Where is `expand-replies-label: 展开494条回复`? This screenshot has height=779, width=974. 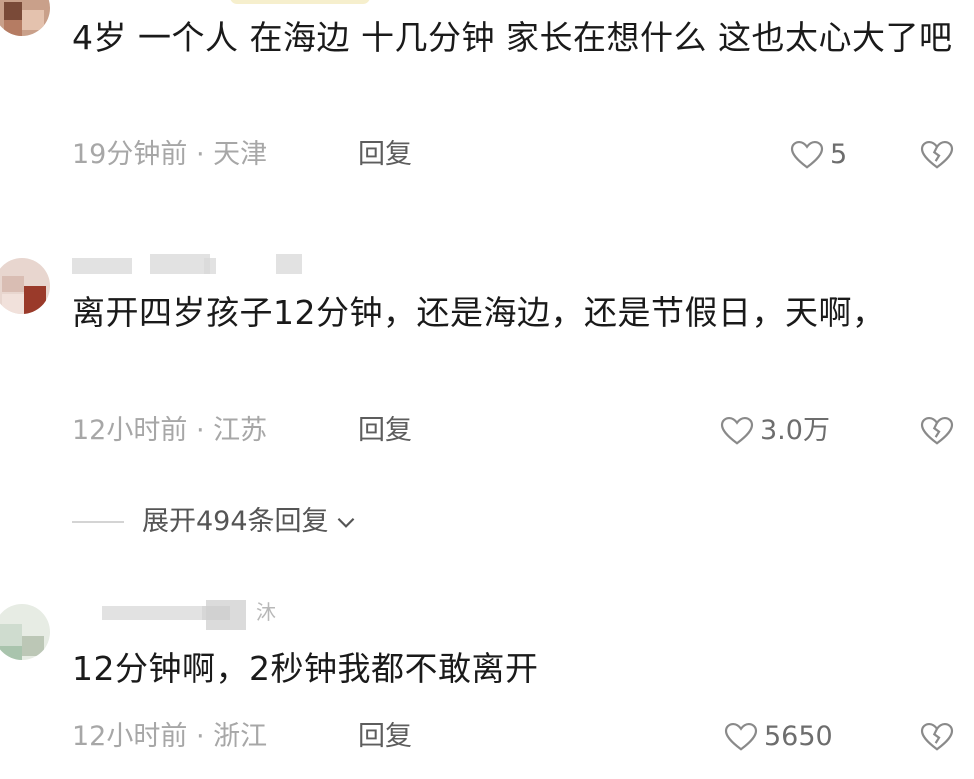 expand-replies-label: 展开494条回复 is located at coordinates (235, 521).